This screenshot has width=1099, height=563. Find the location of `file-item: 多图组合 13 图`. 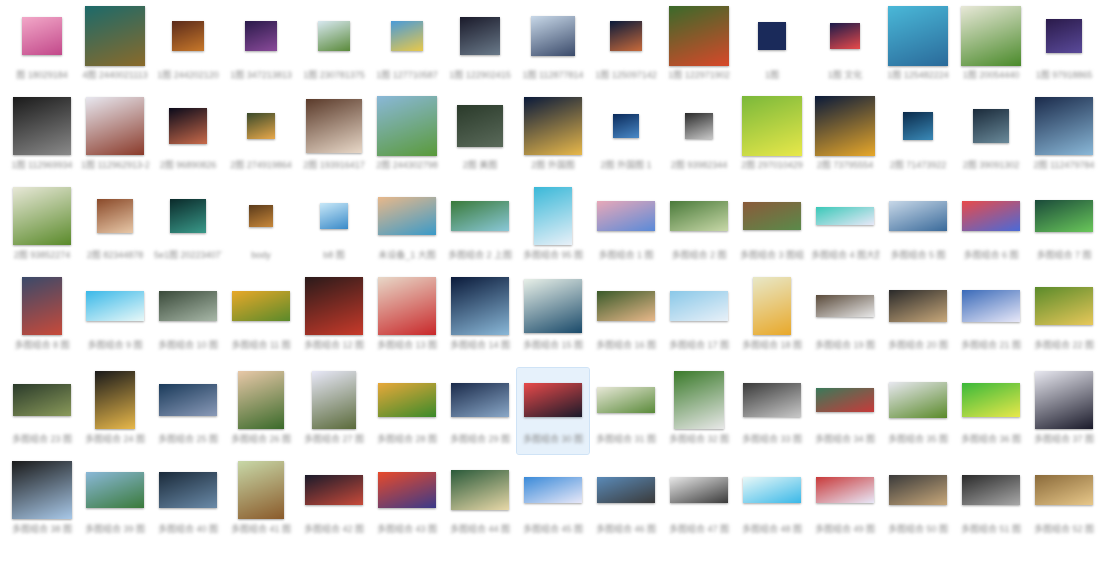

file-item: 多图组合 13 图 is located at coordinates (407, 317).